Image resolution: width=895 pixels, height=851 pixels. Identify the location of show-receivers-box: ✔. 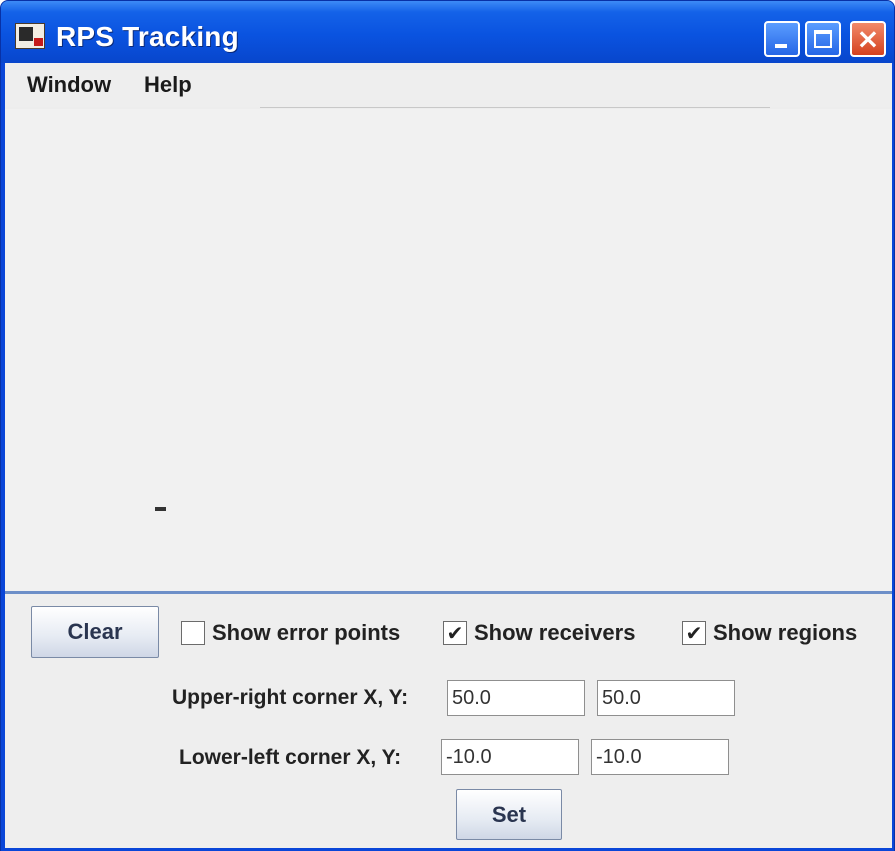
(455, 633).